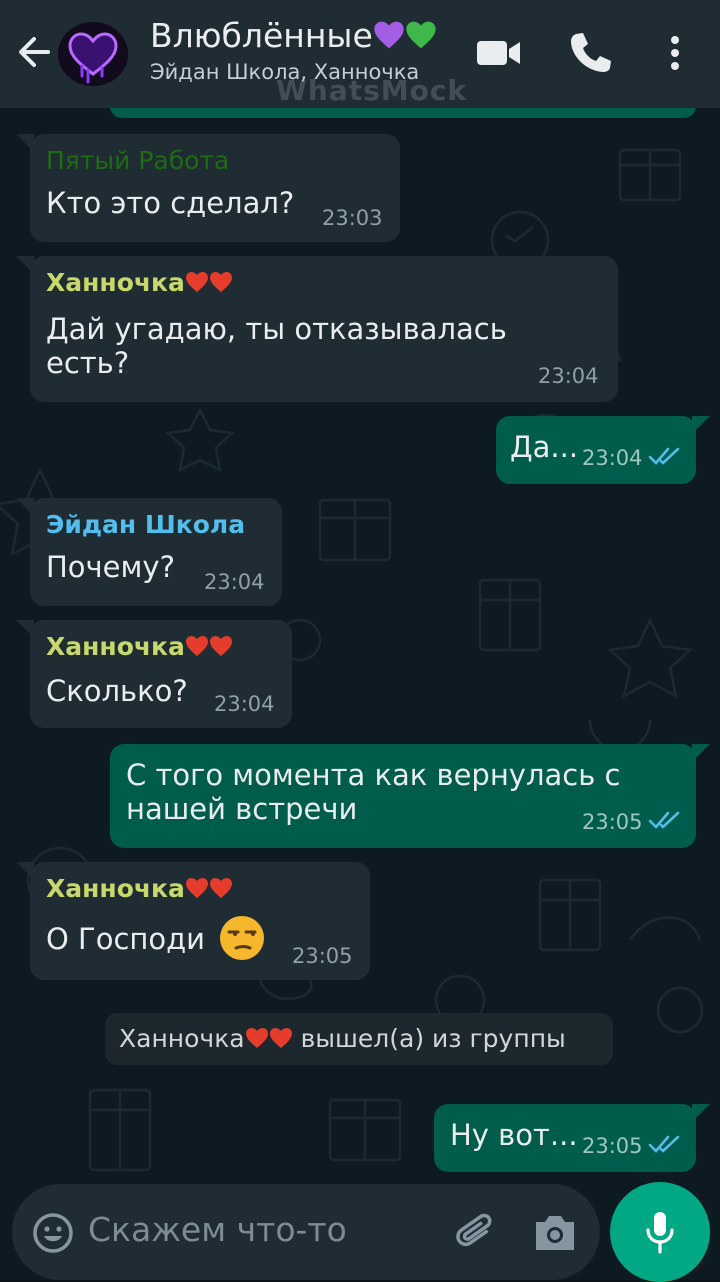 Image resolution: width=720 pixels, height=1282 pixels. What do you see at coordinates (53, 1233) in the screenshot?
I see `emoji-icon` at bounding box center [53, 1233].